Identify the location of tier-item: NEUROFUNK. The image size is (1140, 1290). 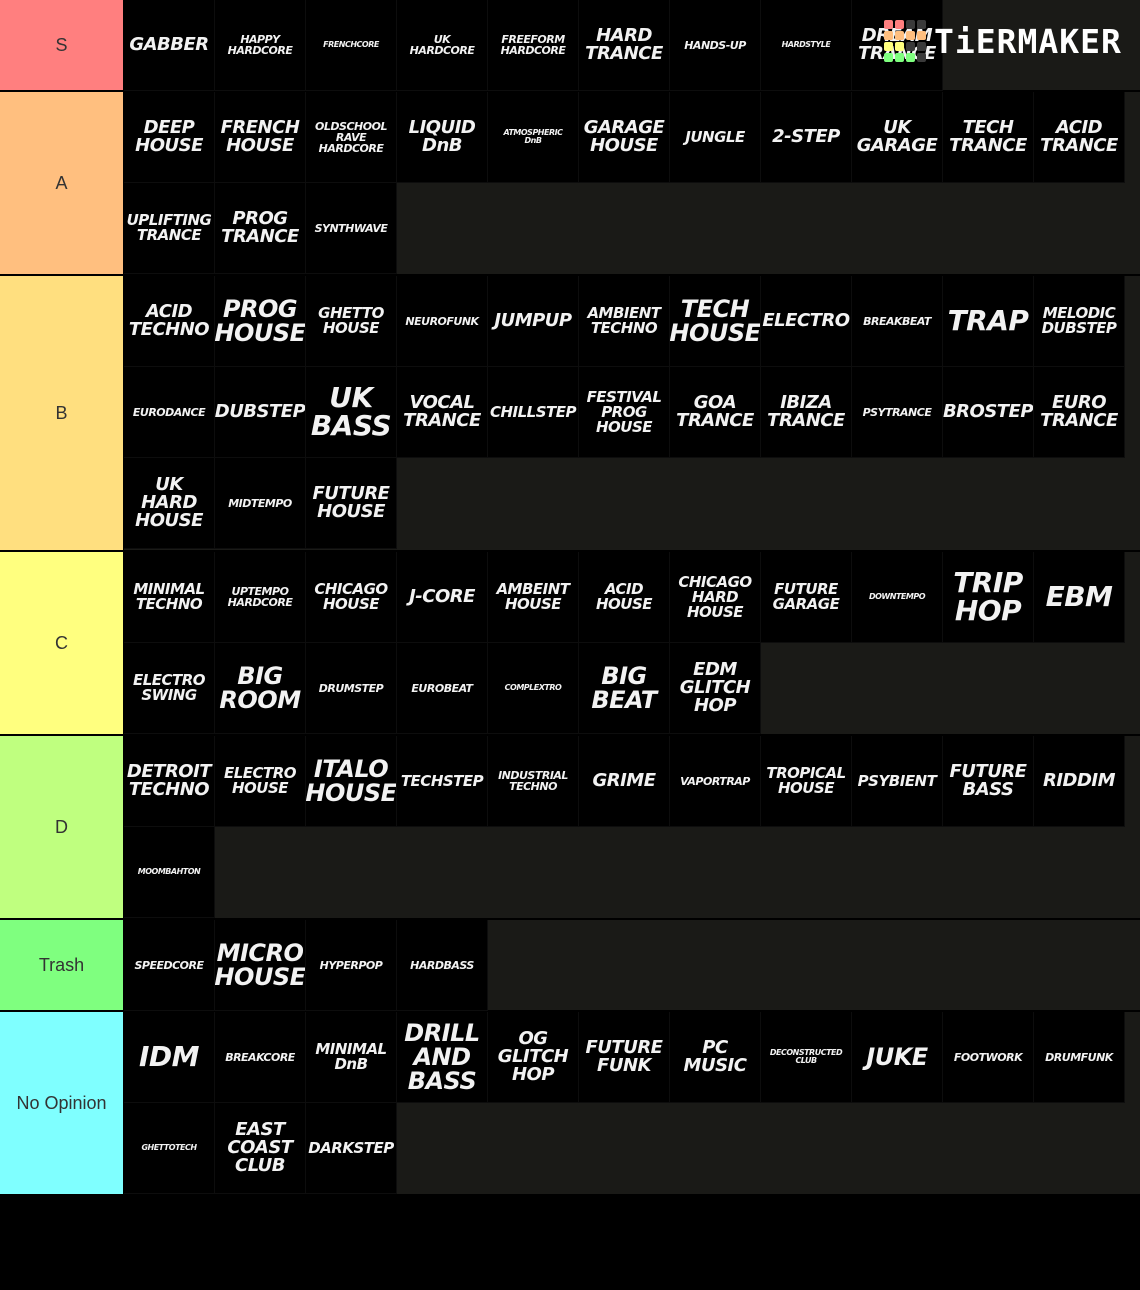
(442, 321).